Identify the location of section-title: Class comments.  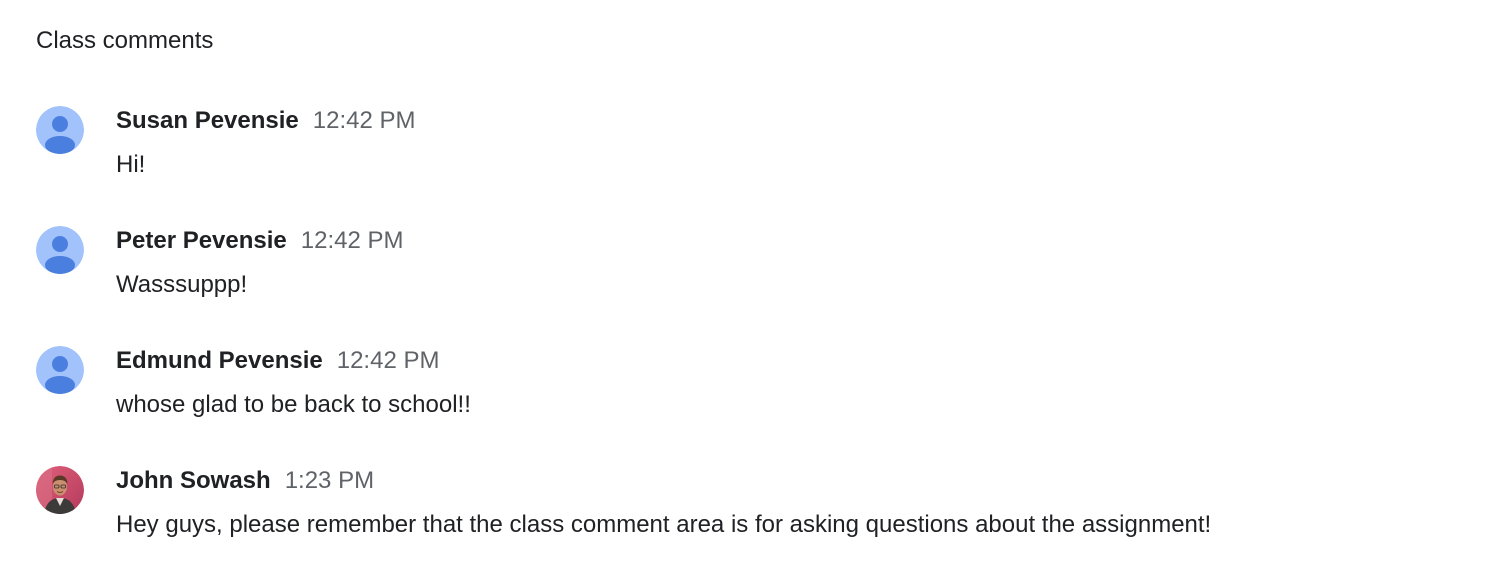
(125, 40).